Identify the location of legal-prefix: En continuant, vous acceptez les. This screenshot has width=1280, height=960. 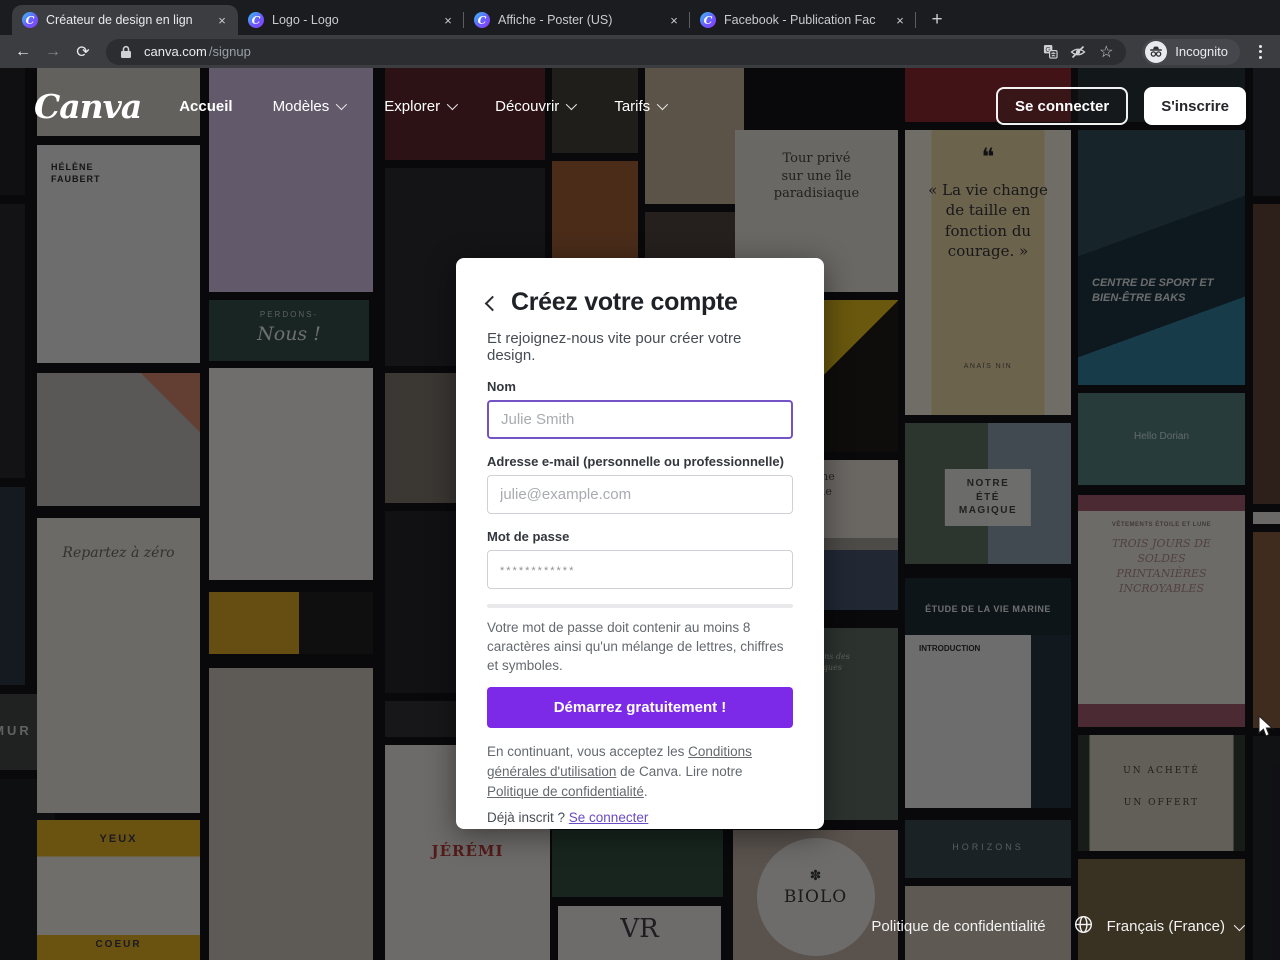
(588, 752).